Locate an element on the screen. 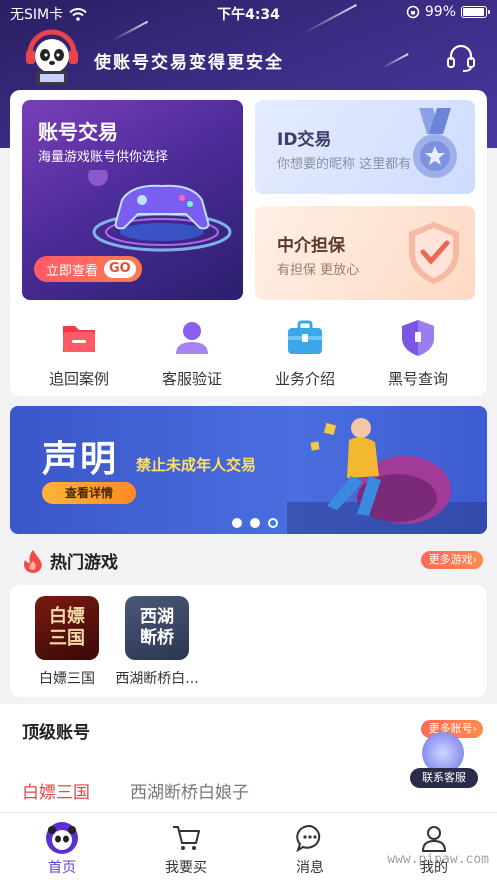 Image resolution: width=497 pixels, height=883 pixels. banner-subtitle: 禁止未成年人交易 is located at coordinates (196, 465).